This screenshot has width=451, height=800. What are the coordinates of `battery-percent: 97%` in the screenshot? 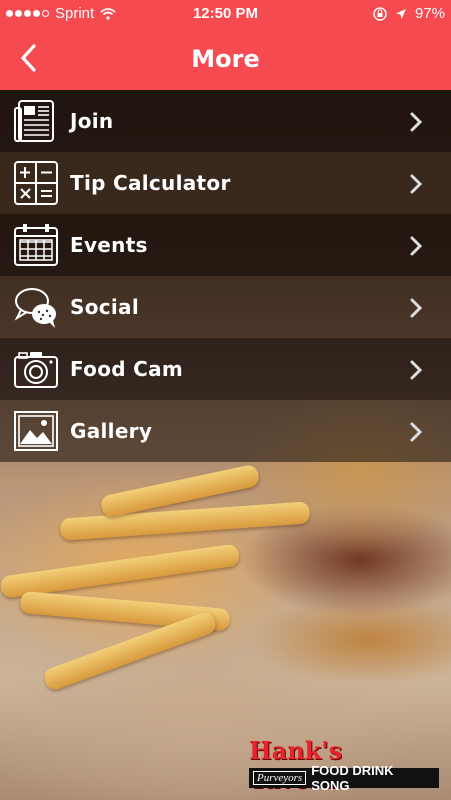 It's located at (429, 13).